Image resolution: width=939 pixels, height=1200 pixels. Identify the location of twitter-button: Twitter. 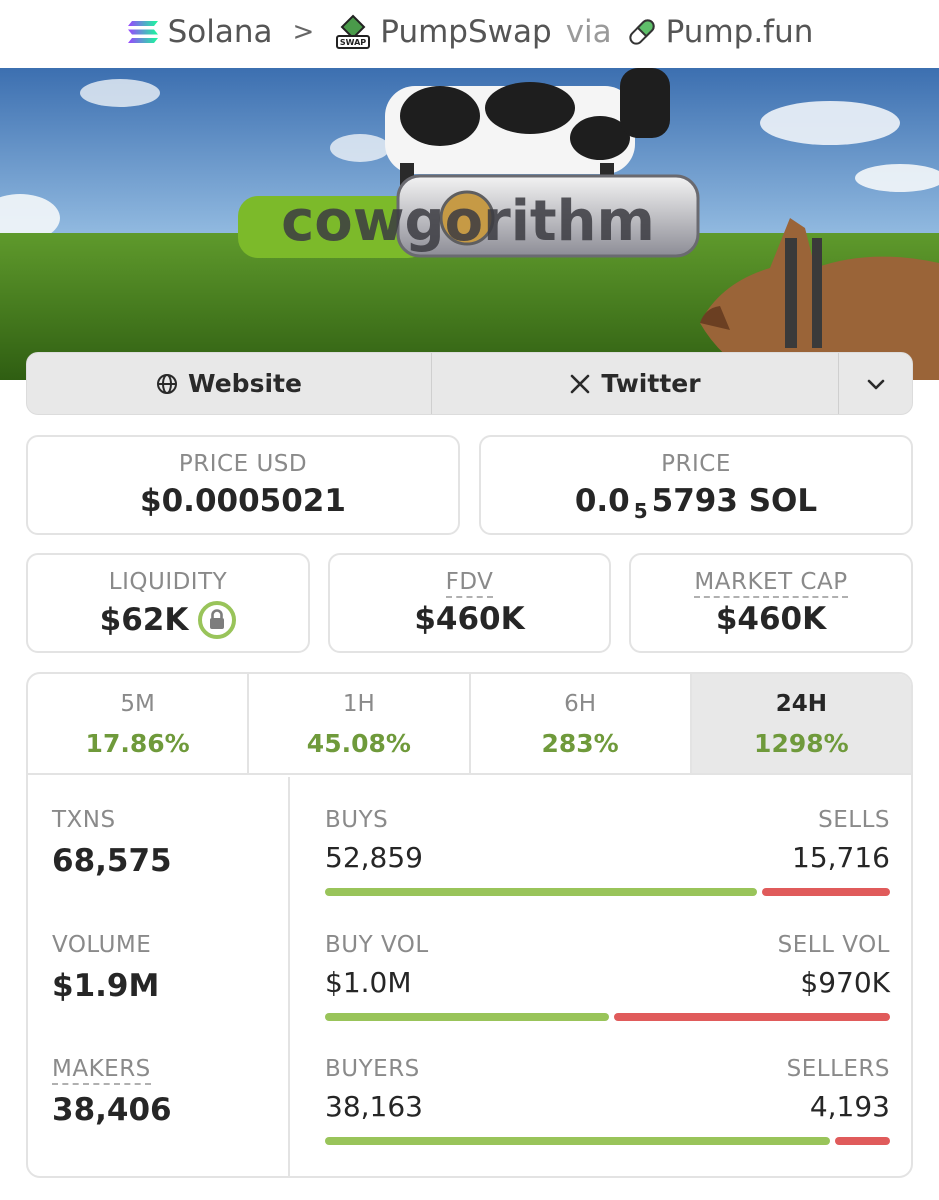
(635, 383).